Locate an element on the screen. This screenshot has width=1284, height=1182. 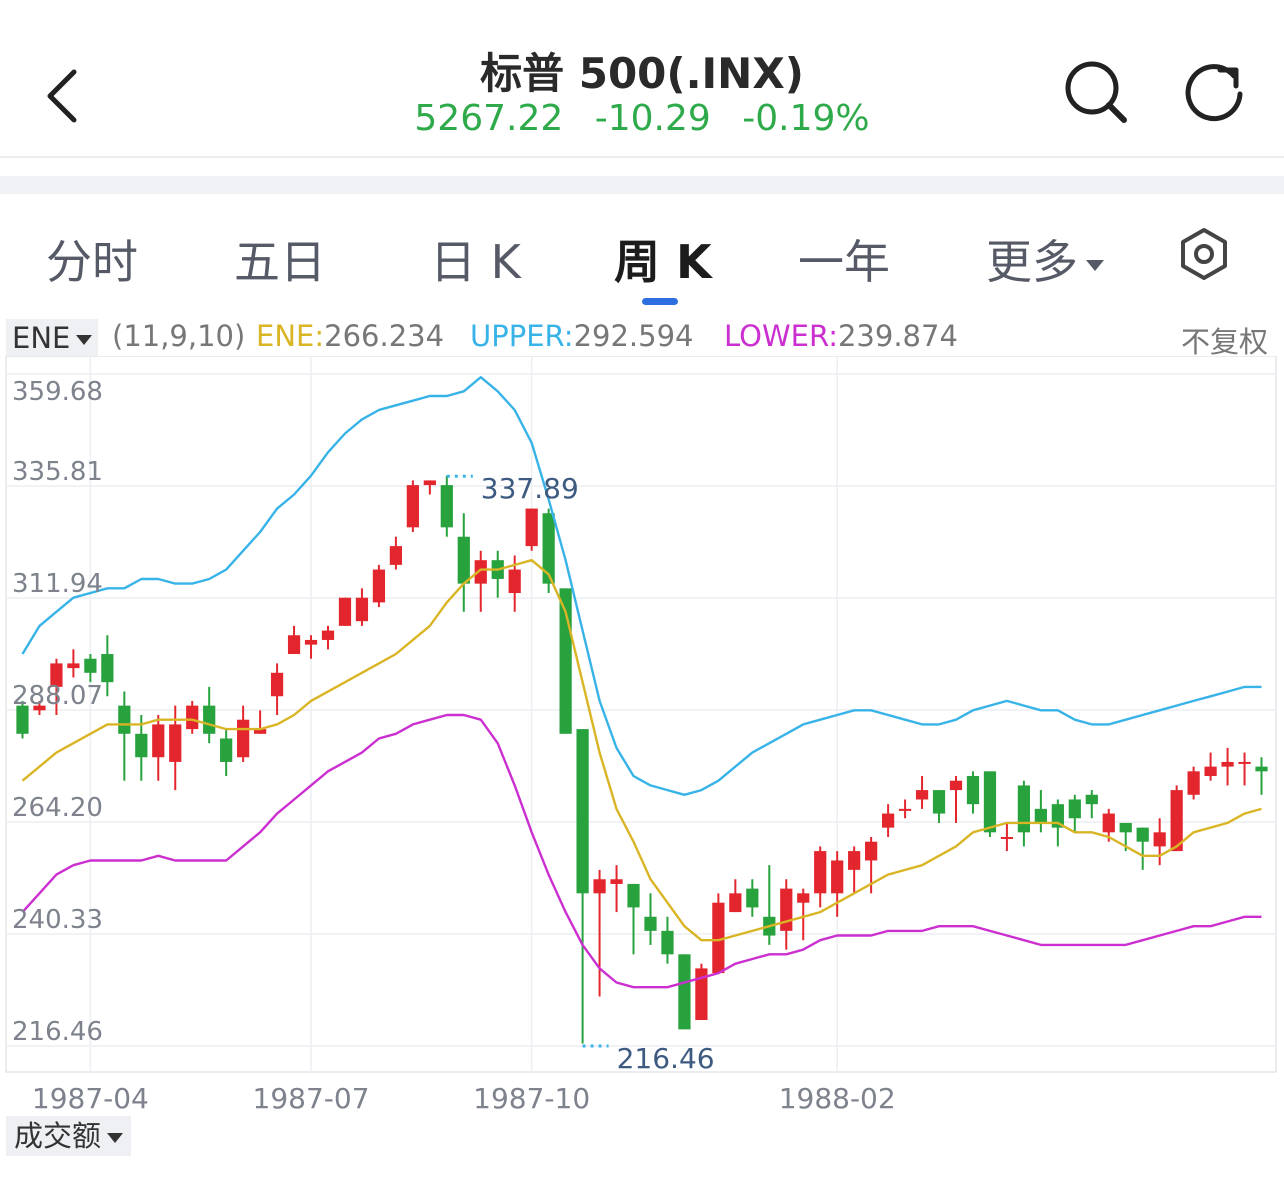
lower-readout: LOWER:239.874 is located at coordinates (841, 336).